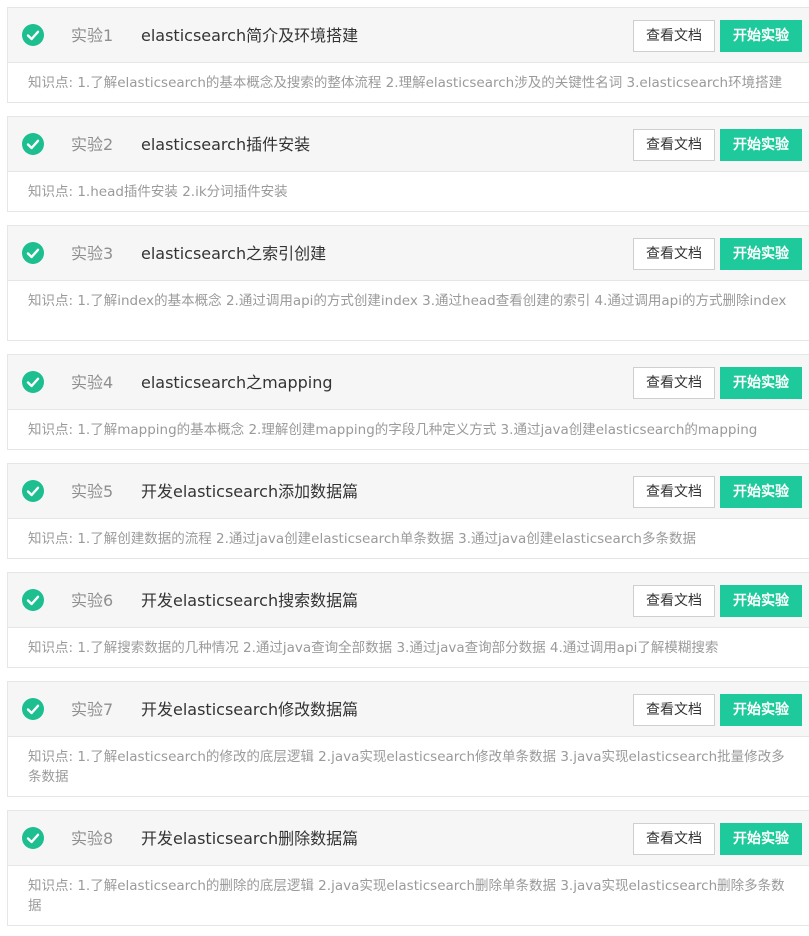 The image size is (809, 936). I want to click on lab-header: 实验2 elasticsearch插件安装 查看文档 开始实验, so click(408, 144).